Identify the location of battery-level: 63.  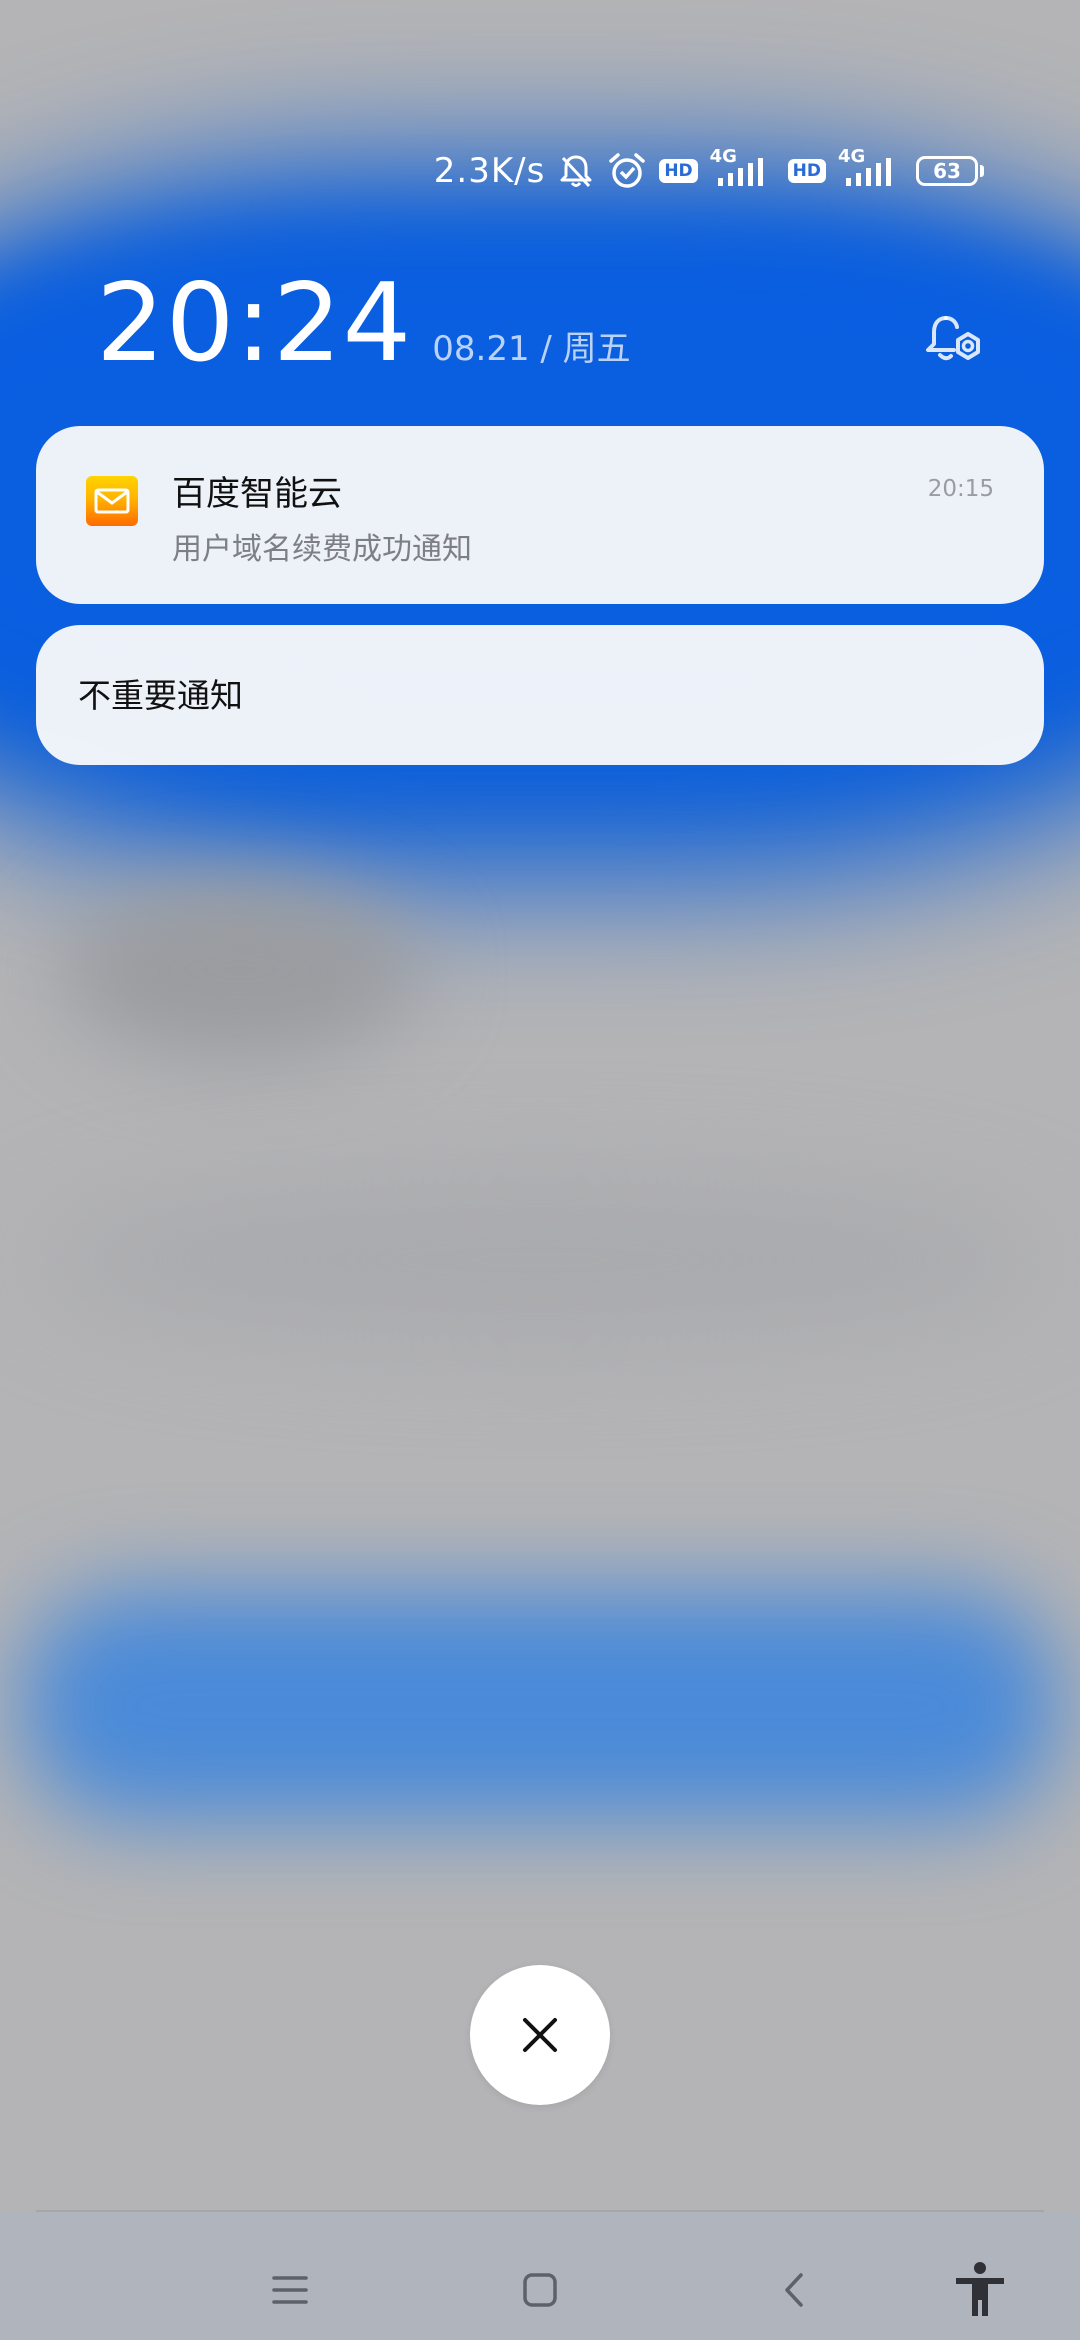
(947, 171).